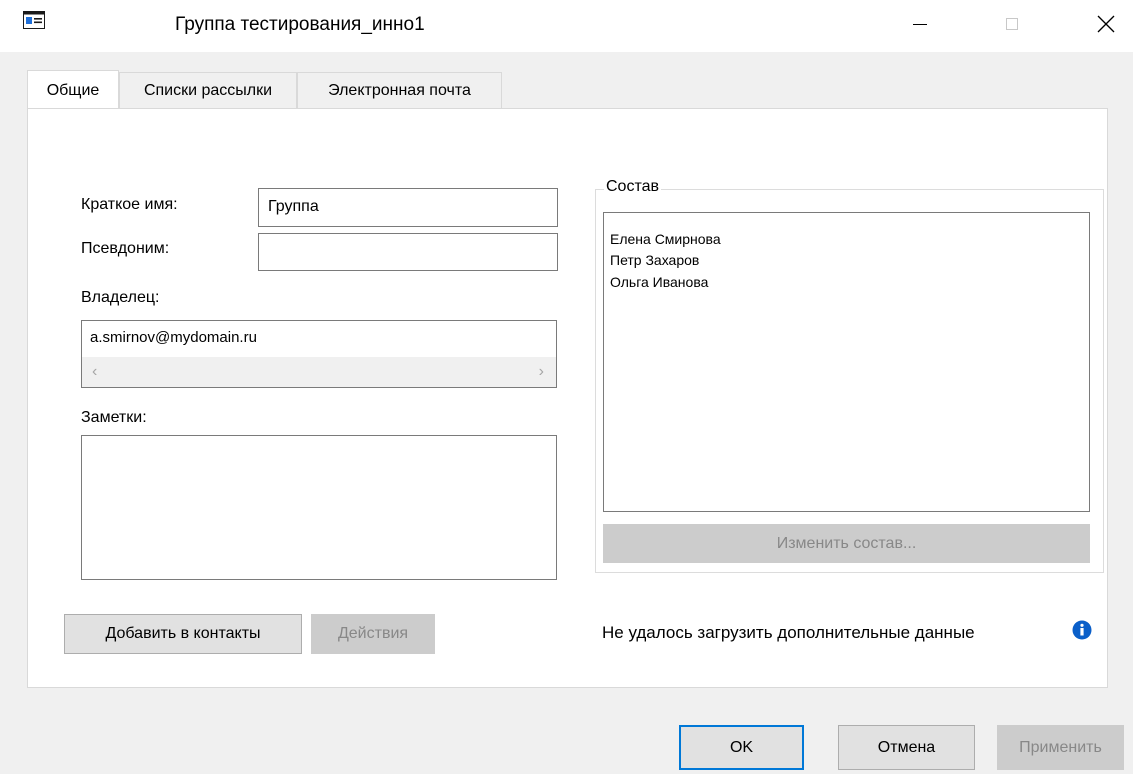 The height and width of the screenshot is (774, 1133). I want to click on membership-legend: Состав, so click(632, 187).